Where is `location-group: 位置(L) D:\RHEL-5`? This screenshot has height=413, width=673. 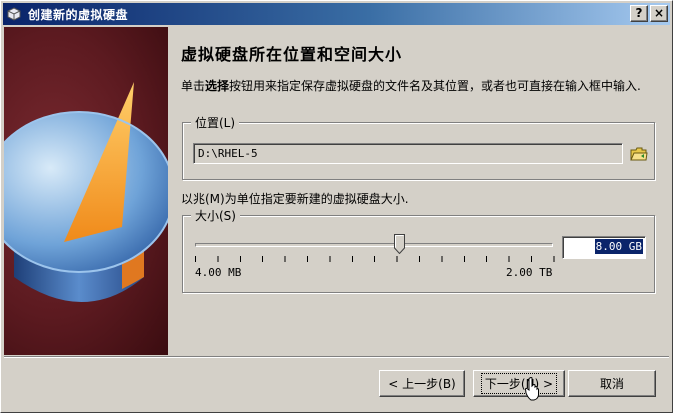
location-group: 位置(L) D:\RHEL-5 is located at coordinates (418, 147).